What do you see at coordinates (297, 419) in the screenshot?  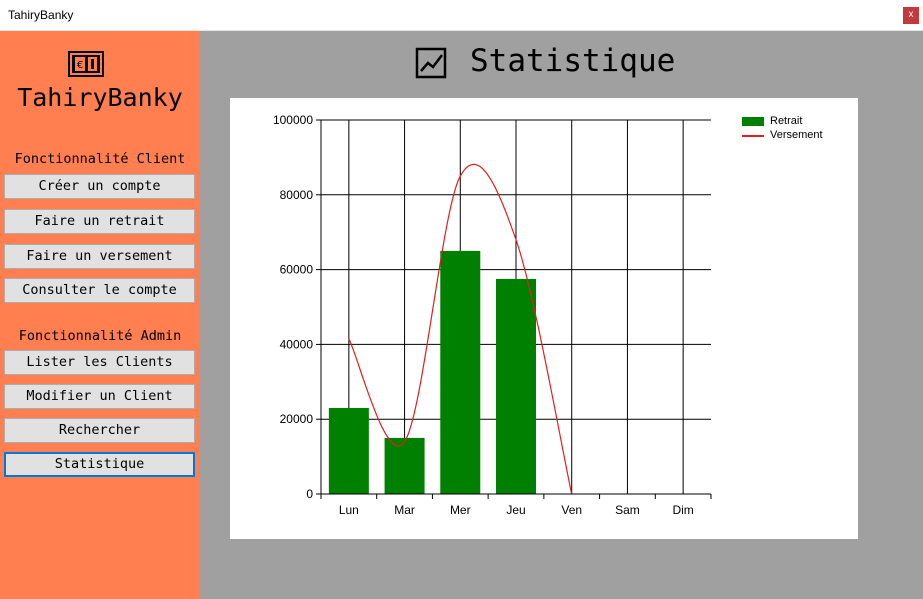 I see `y-tick-label: 20000` at bounding box center [297, 419].